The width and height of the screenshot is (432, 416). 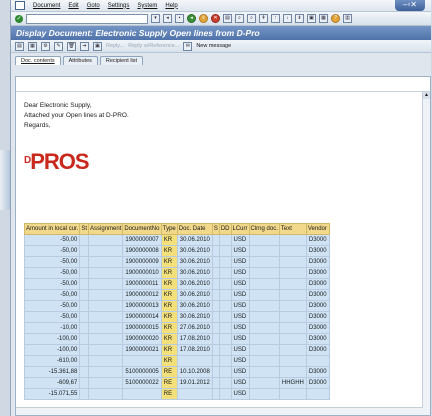 I want to click on table-row: -50,00 1900000008 KR 30.06.2010 USD D3000, so click(x=176, y=251).